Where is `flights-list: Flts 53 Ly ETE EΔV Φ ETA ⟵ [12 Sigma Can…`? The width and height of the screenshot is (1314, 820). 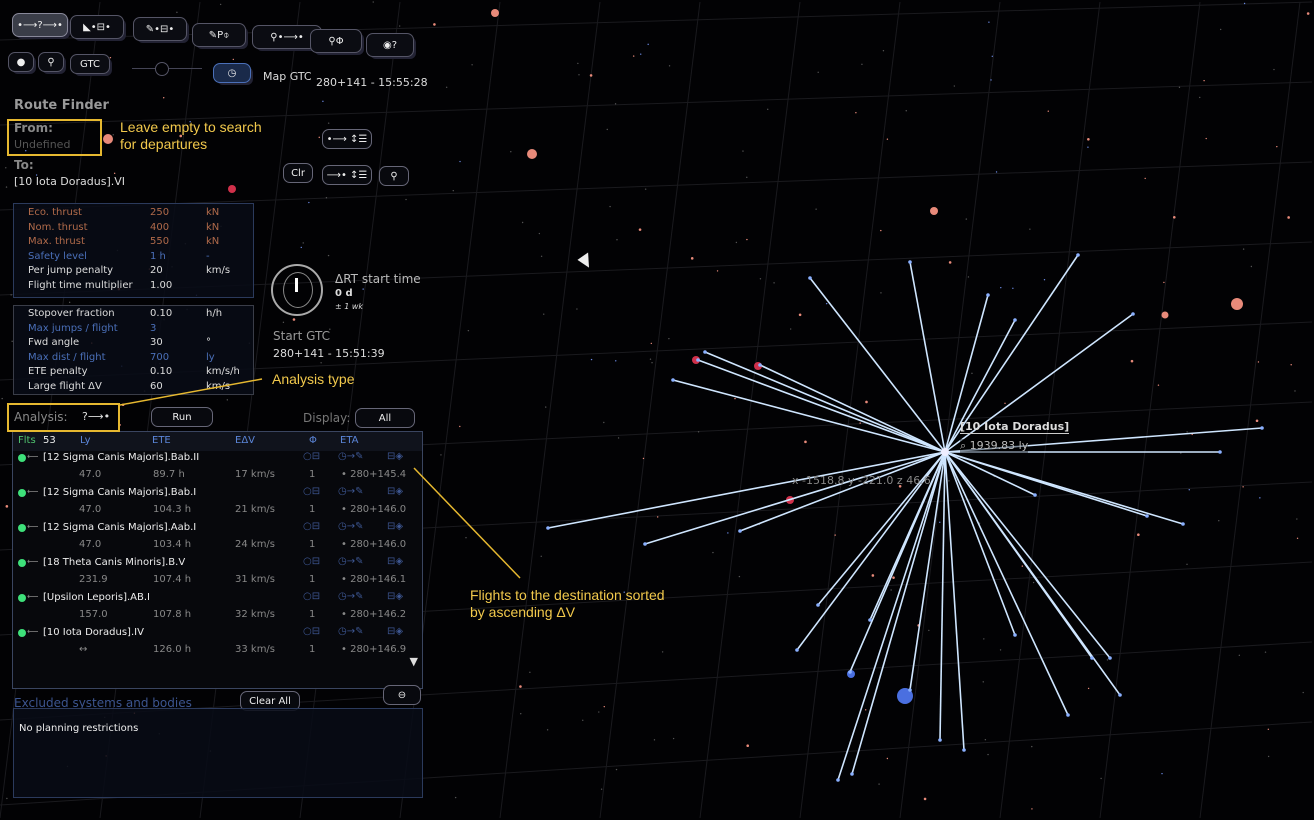
flights-list: Flts 53 Ly ETE EΔV Φ ETA ⟵ [12 Sigma Can… is located at coordinates (217, 560).